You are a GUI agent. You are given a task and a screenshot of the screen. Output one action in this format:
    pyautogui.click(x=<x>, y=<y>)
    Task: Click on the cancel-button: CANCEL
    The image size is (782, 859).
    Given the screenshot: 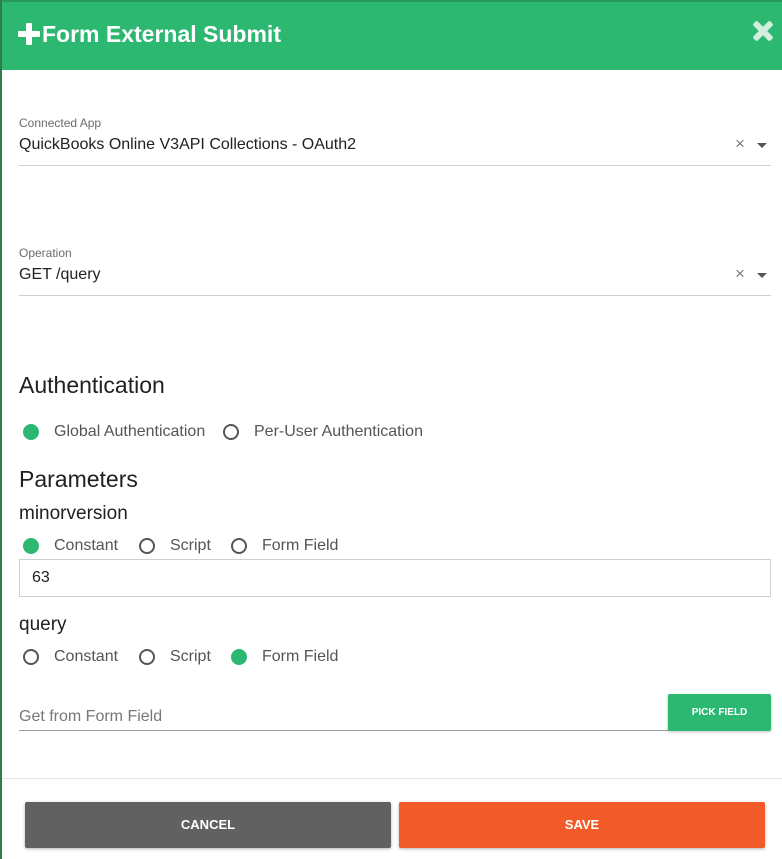 What is the action you would take?
    pyautogui.click(x=208, y=825)
    